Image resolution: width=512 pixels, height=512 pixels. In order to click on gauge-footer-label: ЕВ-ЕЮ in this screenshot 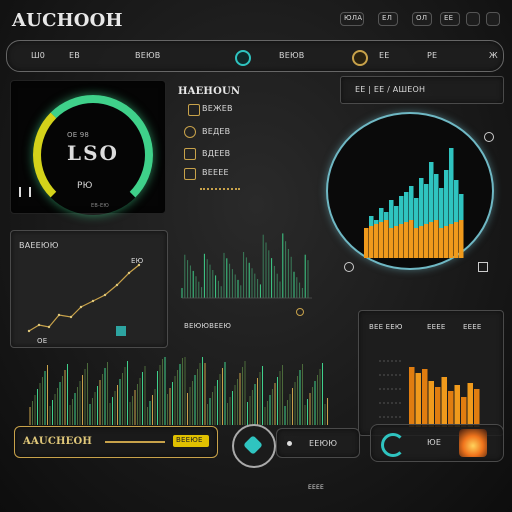, I will do `click(100, 206)`.